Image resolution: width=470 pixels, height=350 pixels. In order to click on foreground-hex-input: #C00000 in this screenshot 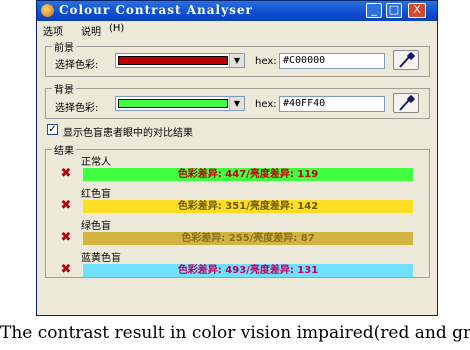, I will do `click(332, 61)`.